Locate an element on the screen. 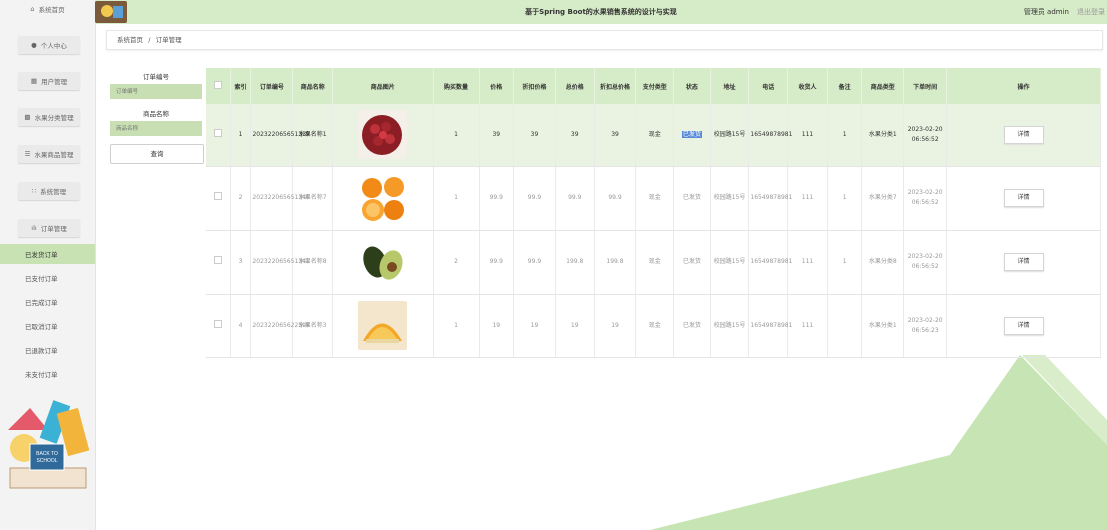 The image size is (1107, 530). breadcrumb-home: 系统首页 is located at coordinates (130, 40).